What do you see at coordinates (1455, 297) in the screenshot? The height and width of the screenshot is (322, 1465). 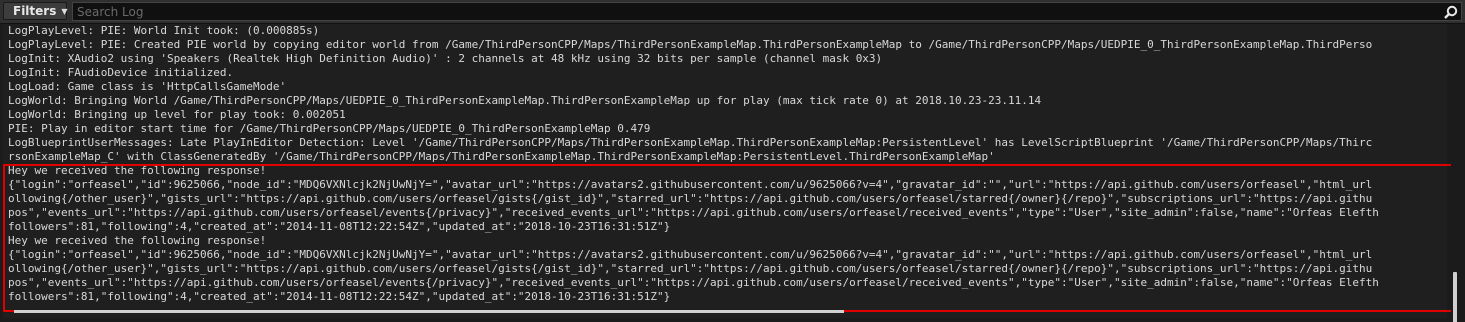 I see `vertical-scroll-thumb` at bounding box center [1455, 297].